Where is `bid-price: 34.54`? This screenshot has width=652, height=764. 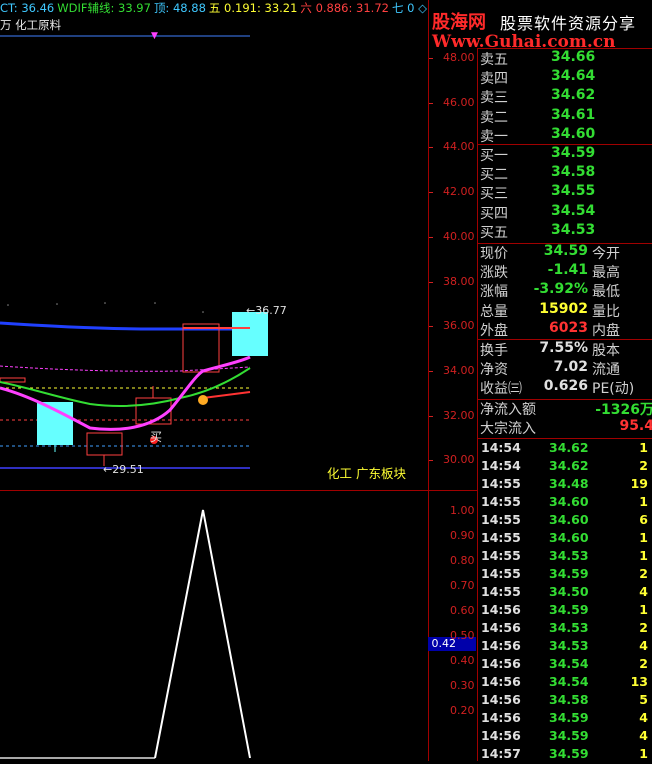
bid-price: 34.54 is located at coordinates (573, 210).